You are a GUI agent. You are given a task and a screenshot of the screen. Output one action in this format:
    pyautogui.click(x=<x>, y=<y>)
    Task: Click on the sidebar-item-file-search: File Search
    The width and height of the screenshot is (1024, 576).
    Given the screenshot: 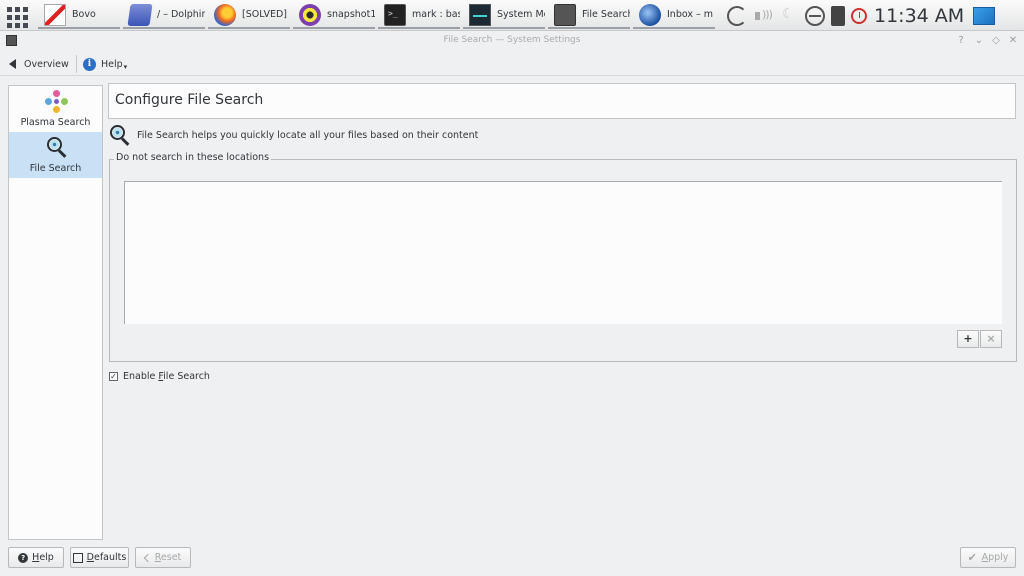 What is the action you would take?
    pyautogui.click(x=55, y=155)
    